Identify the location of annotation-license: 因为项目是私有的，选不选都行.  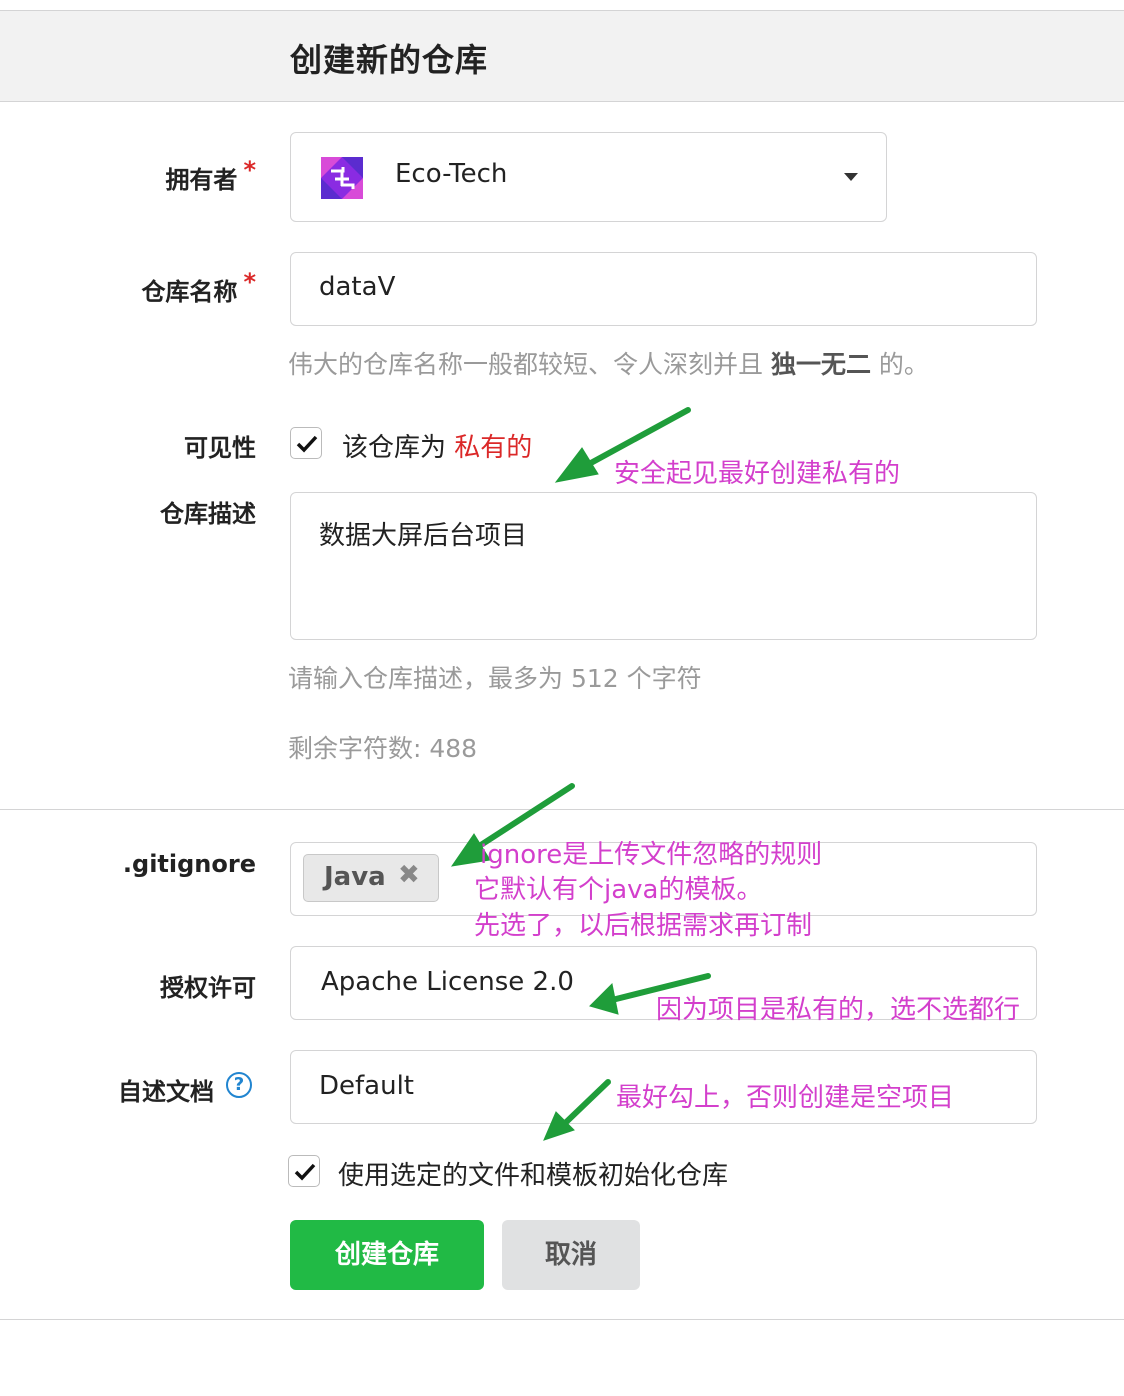
(838, 1010).